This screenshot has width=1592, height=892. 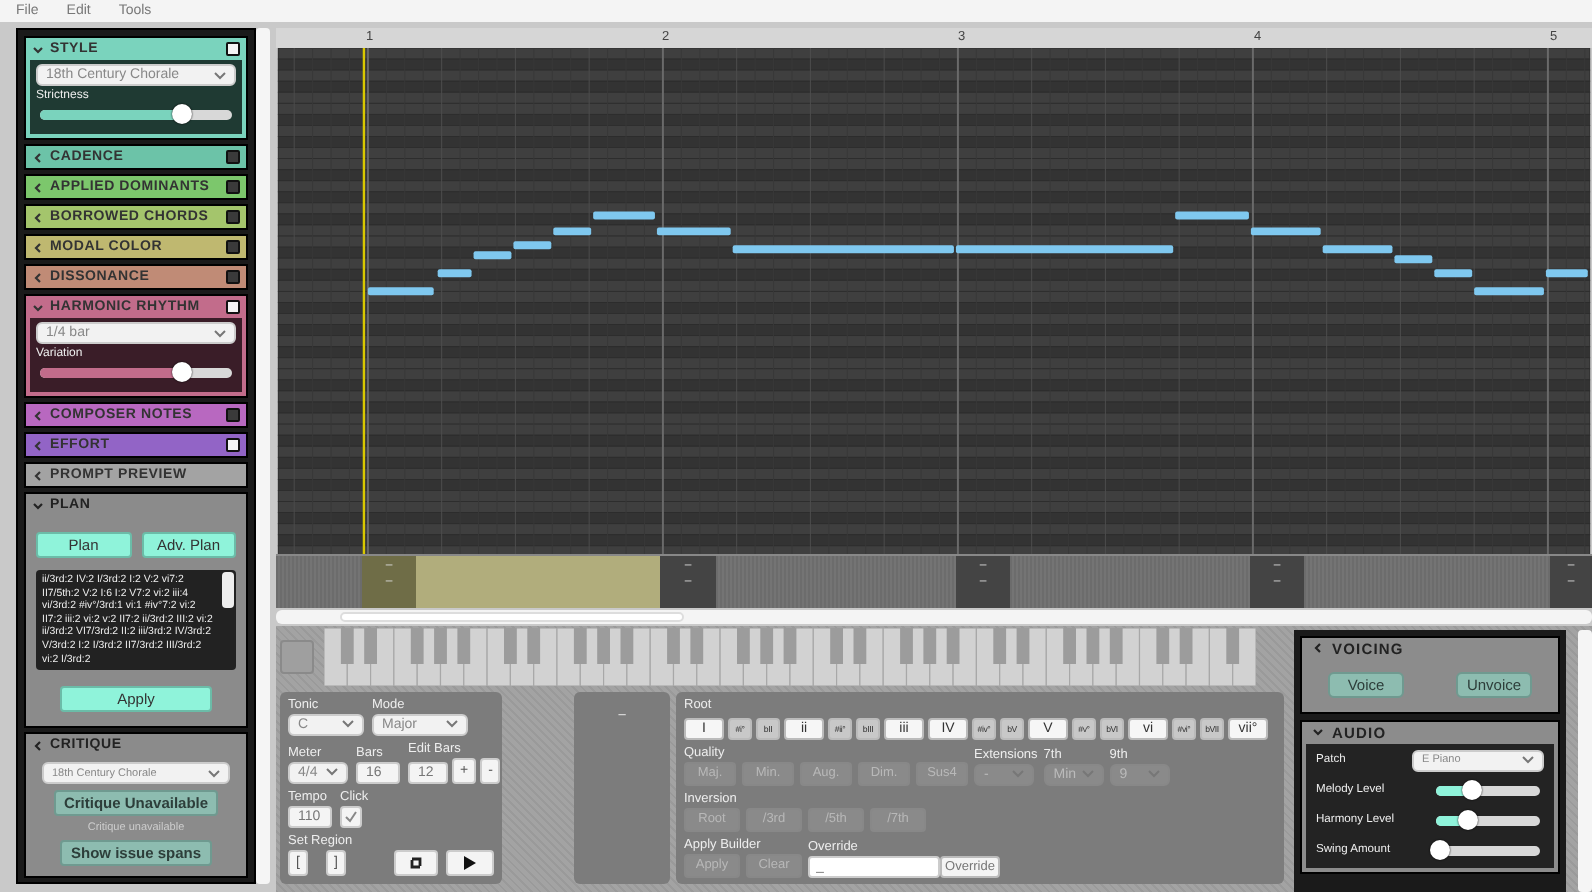 What do you see at coordinates (416, 862) in the screenshot?
I see `loop-button` at bounding box center [416, 862].